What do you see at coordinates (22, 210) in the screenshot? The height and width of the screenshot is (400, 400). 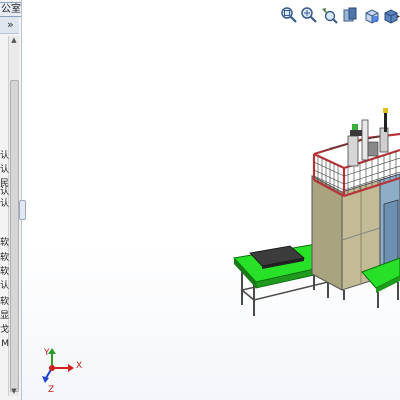 I see `panel-splitter-handle` at bounding box center [22, 210].